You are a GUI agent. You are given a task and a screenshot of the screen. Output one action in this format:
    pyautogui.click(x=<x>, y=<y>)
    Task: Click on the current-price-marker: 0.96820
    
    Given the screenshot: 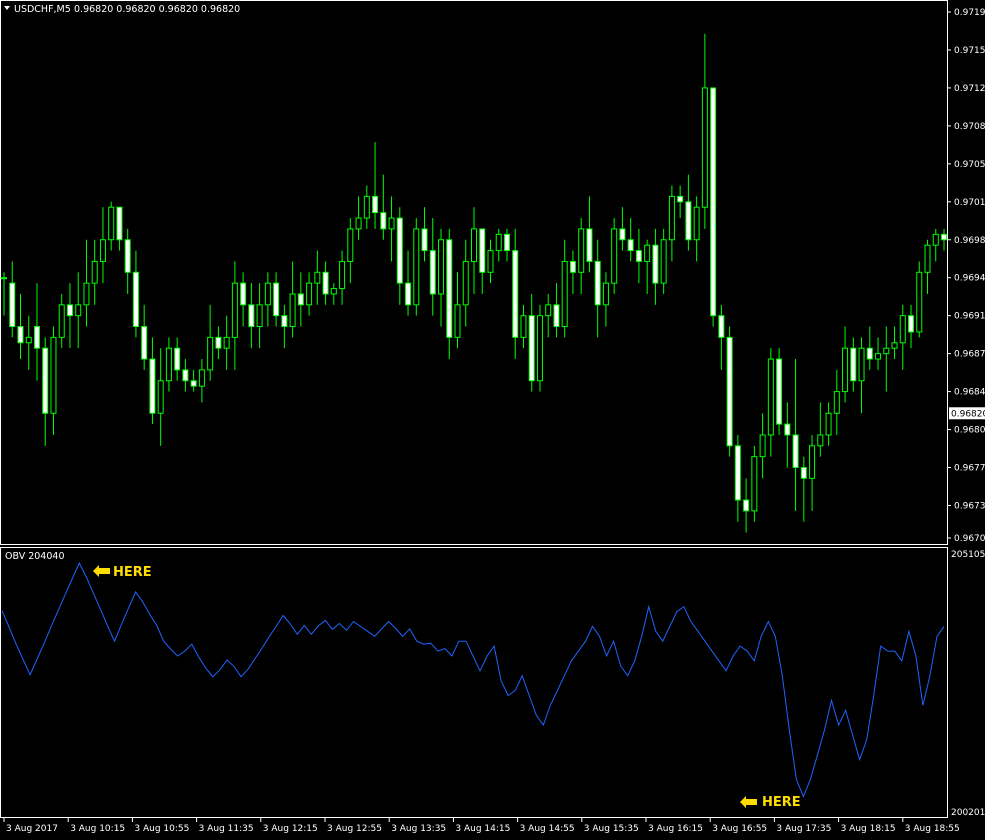 What is the action you would take?
    pyautogui.click(x=967, y=413)
    